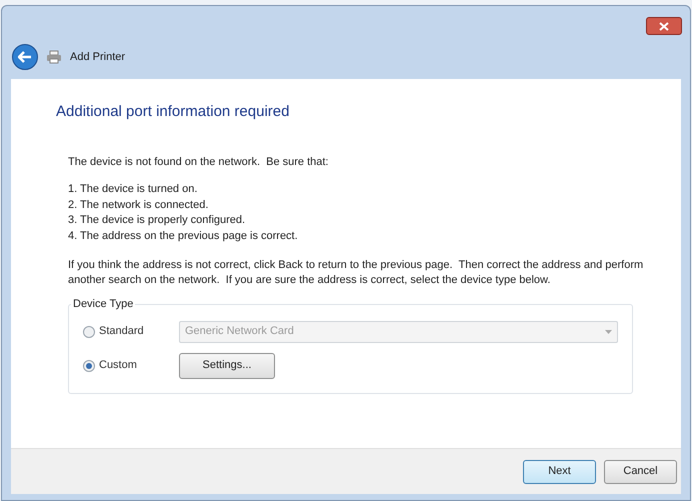  I want to click on list-item-text: The address on the previous page is correct., so click(189, 236).